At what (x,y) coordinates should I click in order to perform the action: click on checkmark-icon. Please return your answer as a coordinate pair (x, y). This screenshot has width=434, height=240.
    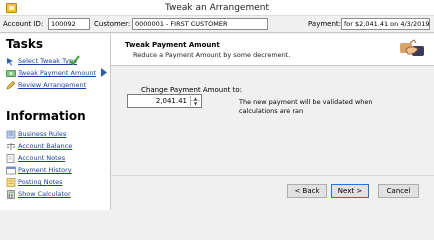
    Looking at the image, I should click on (74, 61).